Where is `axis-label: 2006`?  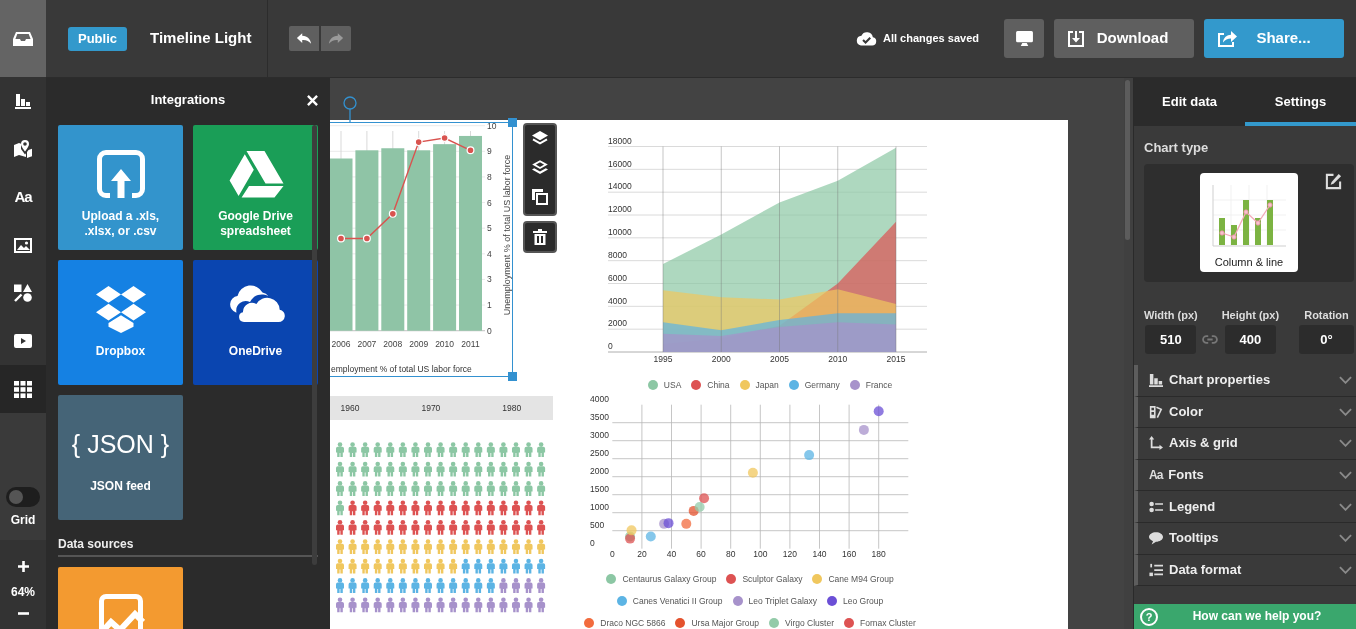
axis-label: 2006 is located at coordinates (341, 344).